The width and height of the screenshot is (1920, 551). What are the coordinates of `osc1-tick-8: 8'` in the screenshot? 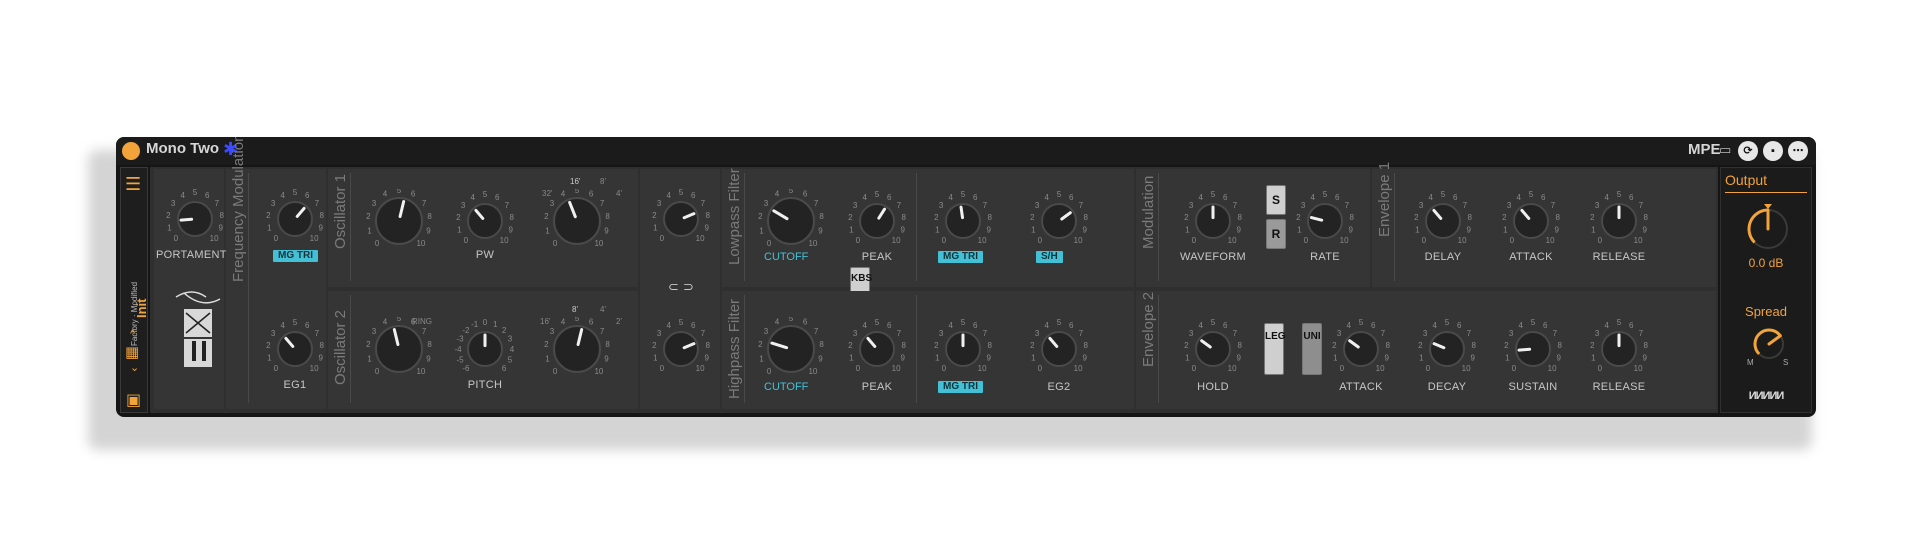 It's located at (603, 181).